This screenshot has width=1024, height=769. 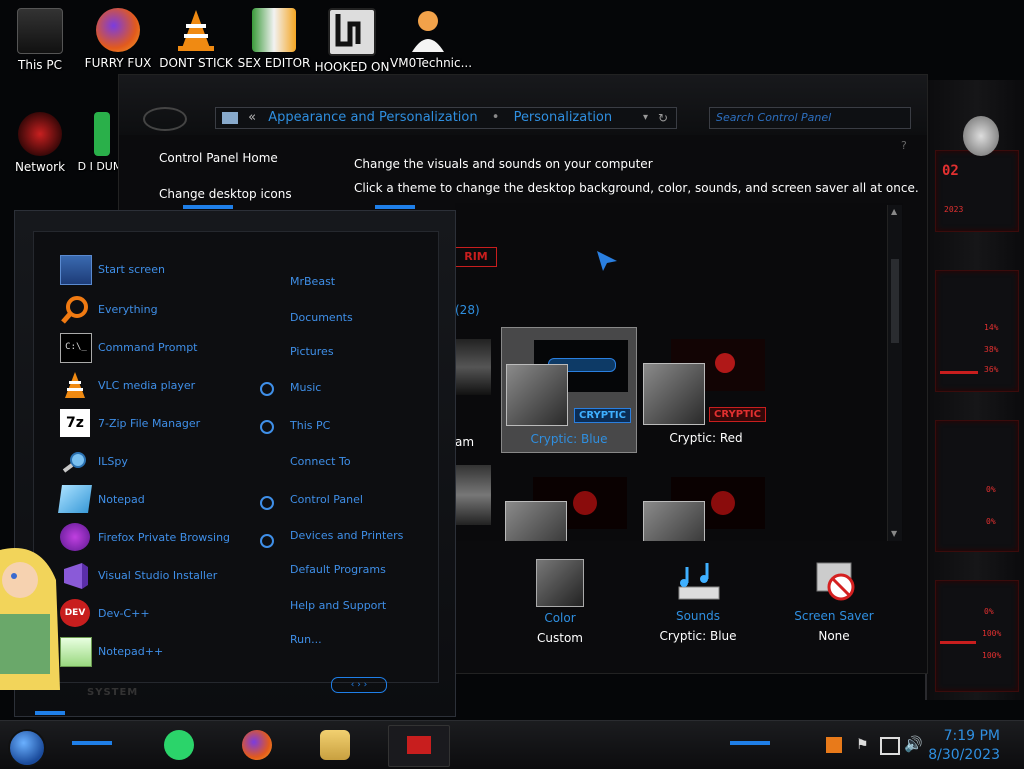 I want to click on start-item-ilspy: ILSpy, so click(x=160, y=462).